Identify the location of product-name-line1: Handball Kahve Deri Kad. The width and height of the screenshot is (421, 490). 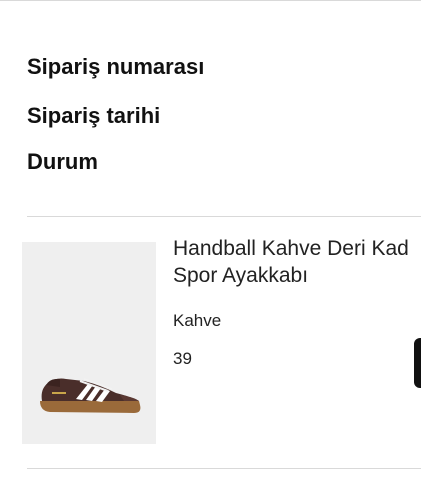
(291, 248).